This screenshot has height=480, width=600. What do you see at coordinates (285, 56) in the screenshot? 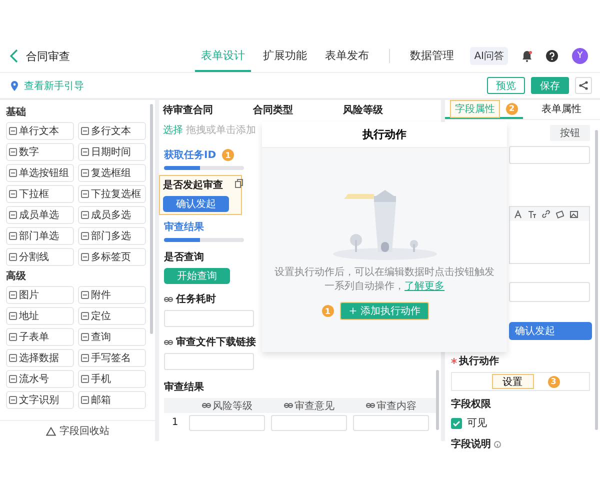
I see `nav-tab: 扩展功能` at bounding box center [285, 56].